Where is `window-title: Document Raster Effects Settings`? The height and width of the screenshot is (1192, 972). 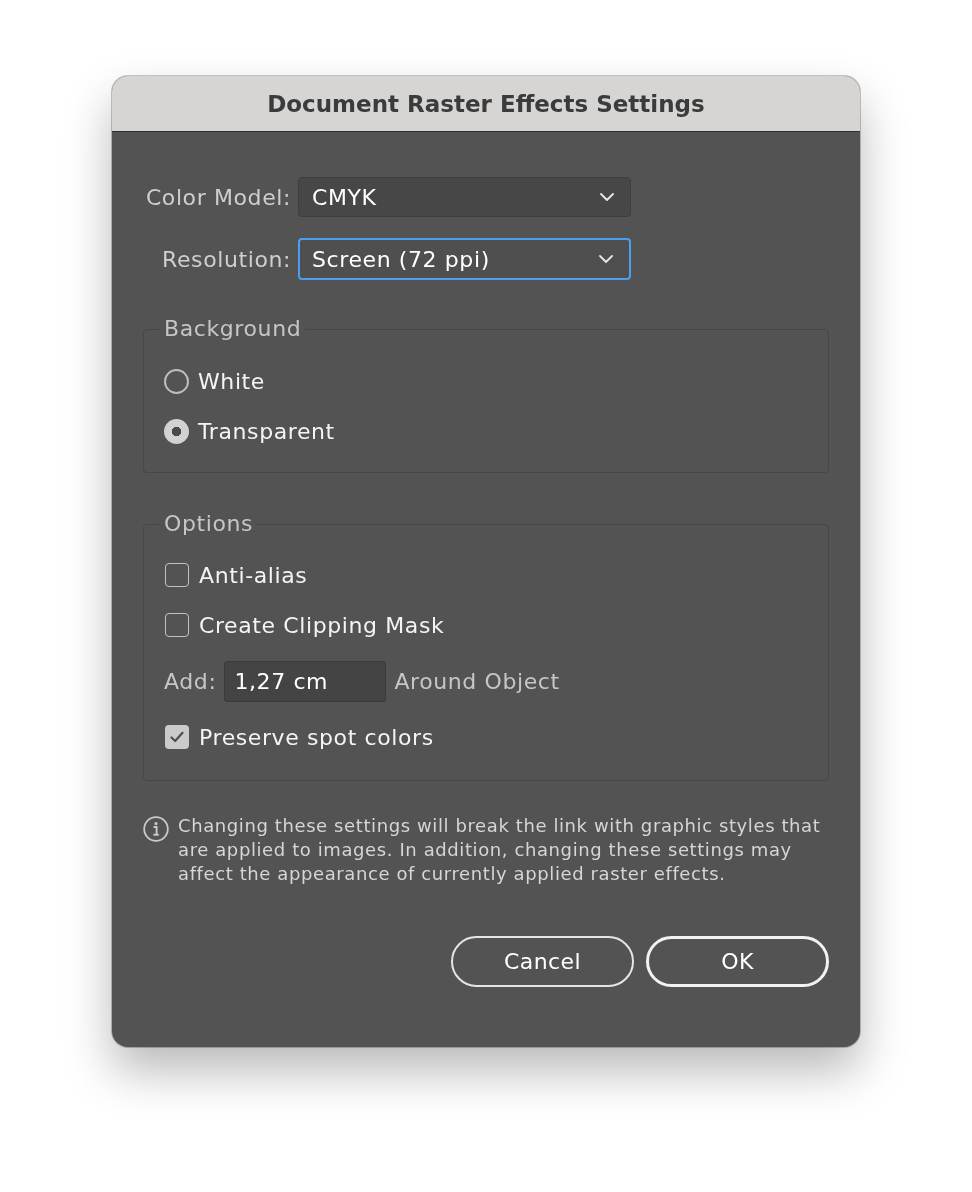 window-title: Document Raster Effects Settings is located at coordinates (486, 103).